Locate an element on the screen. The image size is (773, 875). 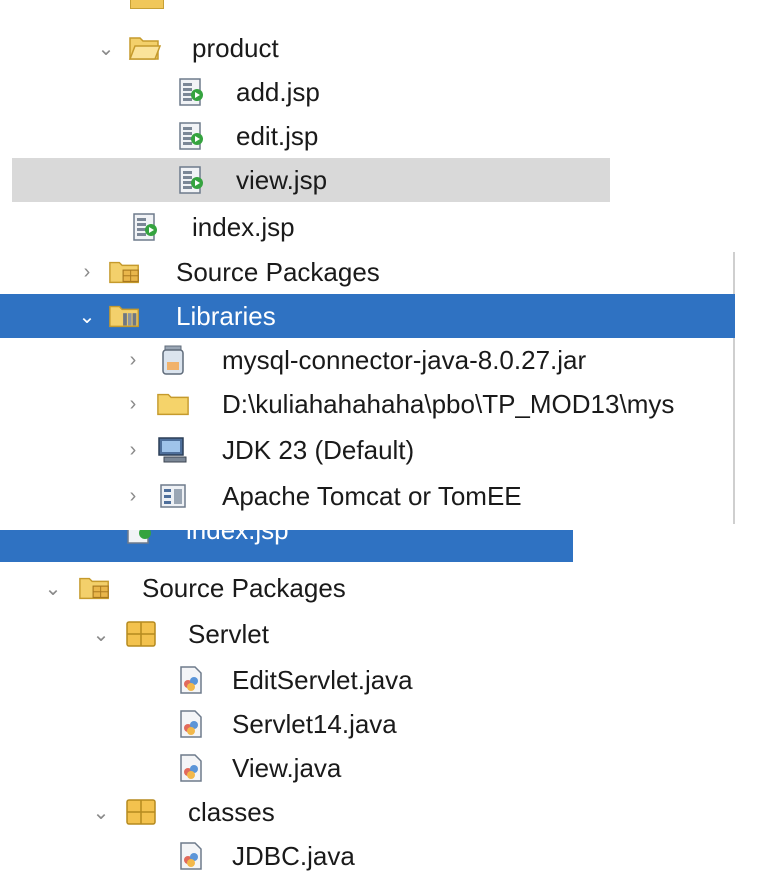
tree-node-jdk: › JDK 23 (Default) is located at coordinates (386, 450).